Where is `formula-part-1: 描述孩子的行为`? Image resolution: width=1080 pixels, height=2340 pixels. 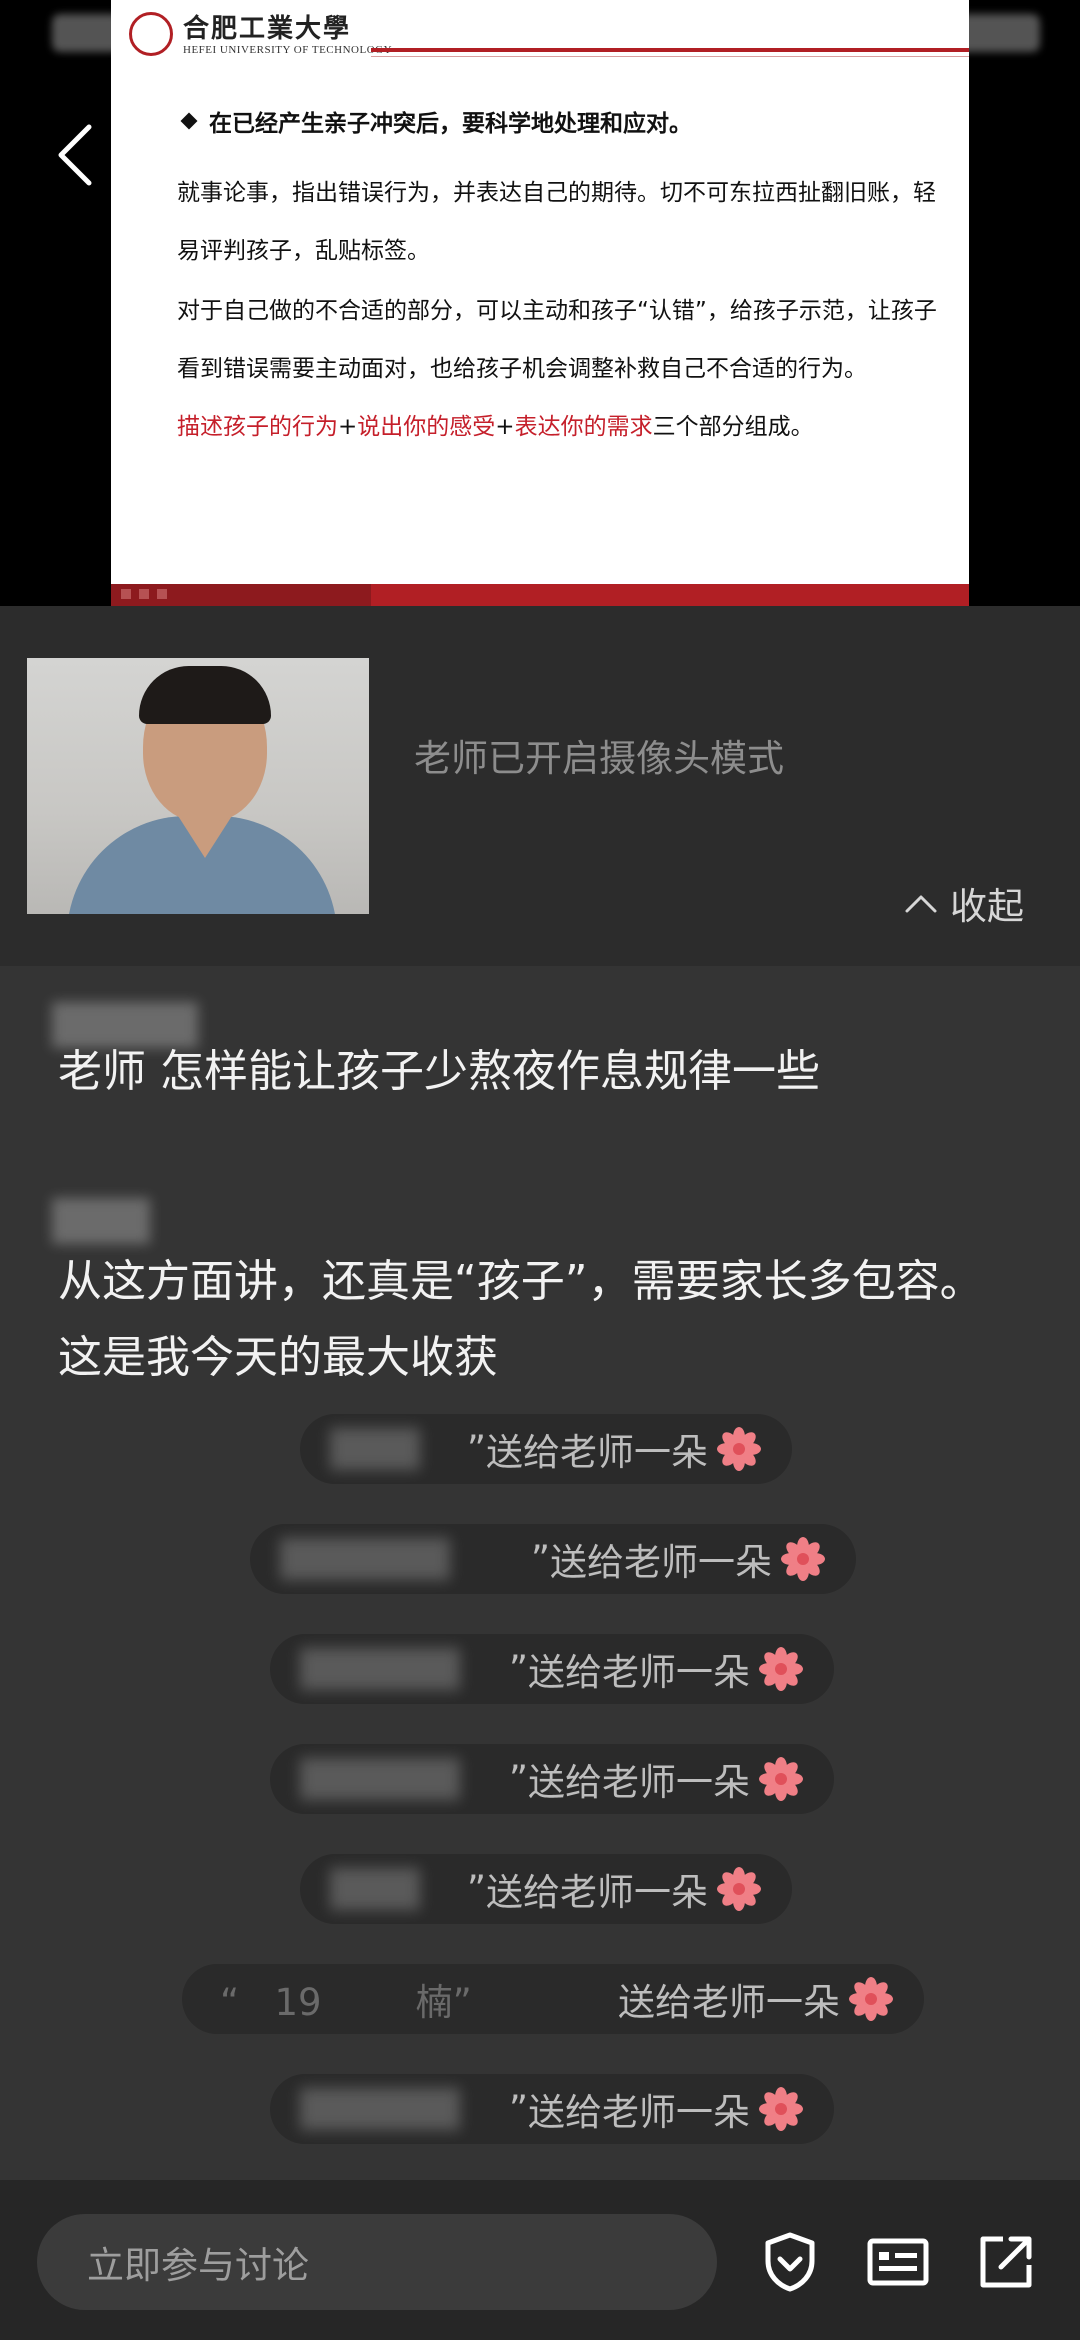
formula-part-1: 描述孩子的行为 is located at coordinates (257, 427).